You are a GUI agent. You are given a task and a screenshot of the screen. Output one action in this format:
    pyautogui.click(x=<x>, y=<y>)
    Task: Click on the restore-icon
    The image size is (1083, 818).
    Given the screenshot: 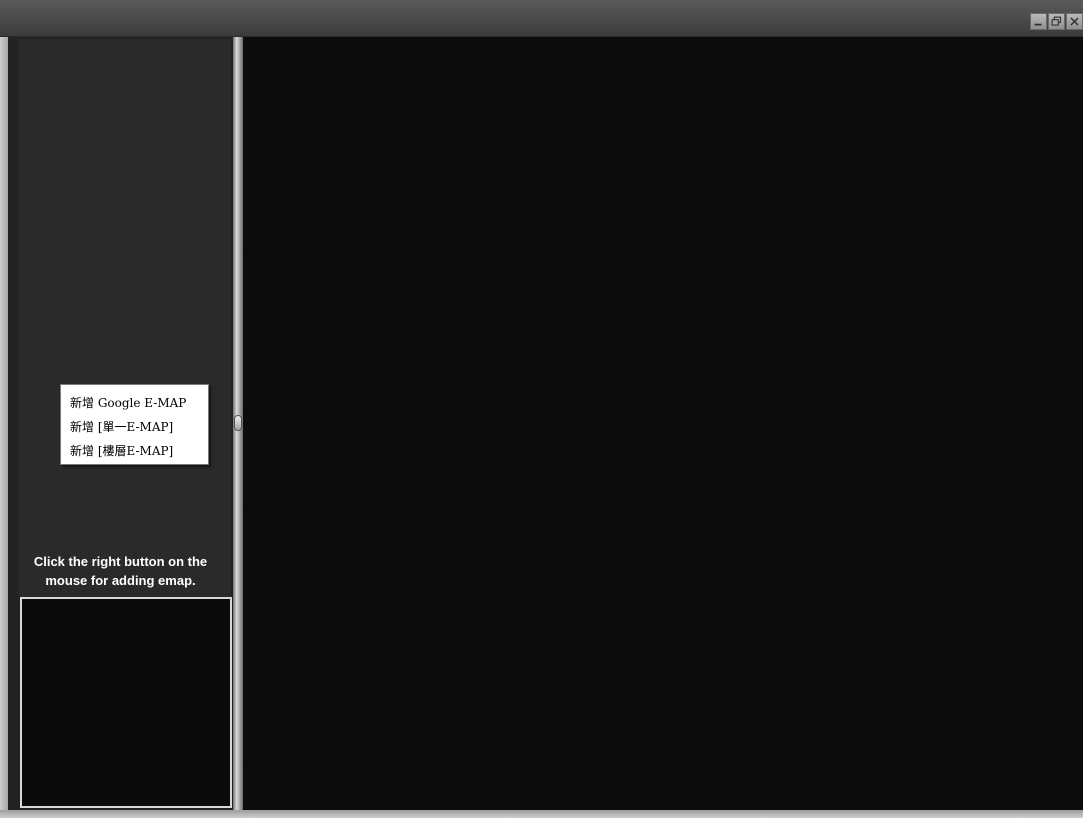 What is the action you would take?
    pyautogui.click(x=1056, y=21)
    